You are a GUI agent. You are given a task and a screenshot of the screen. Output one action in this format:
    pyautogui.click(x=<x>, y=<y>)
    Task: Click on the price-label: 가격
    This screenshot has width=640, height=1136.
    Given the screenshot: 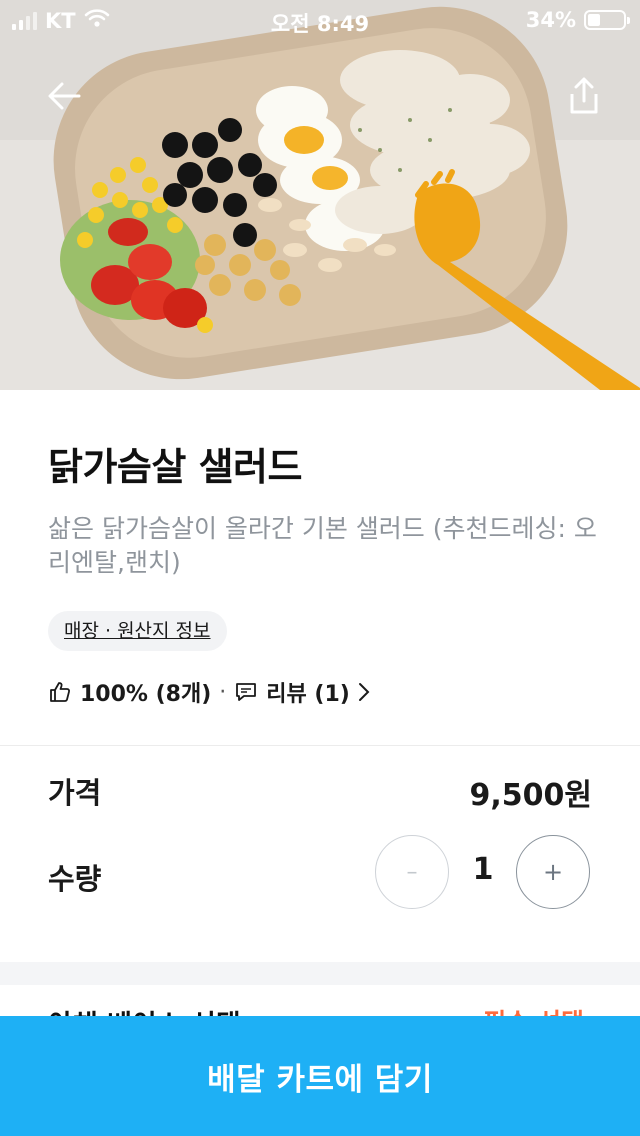 What is the action you would take?
    pyautogui.click(x=75, y=793)
    